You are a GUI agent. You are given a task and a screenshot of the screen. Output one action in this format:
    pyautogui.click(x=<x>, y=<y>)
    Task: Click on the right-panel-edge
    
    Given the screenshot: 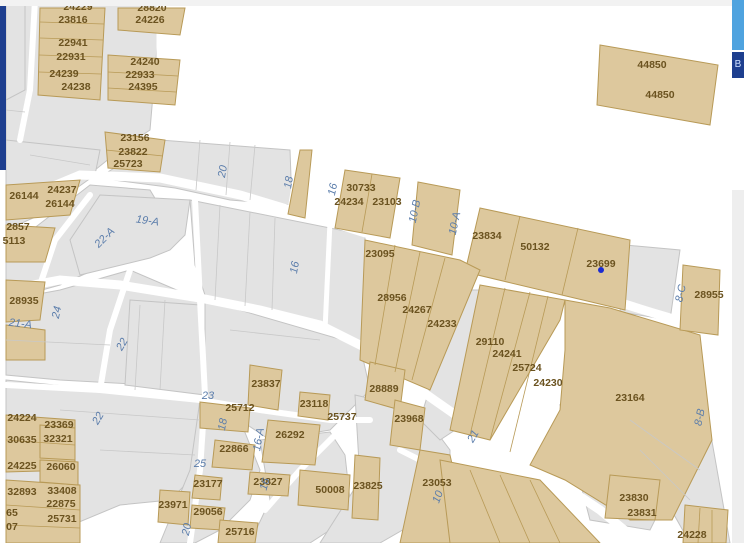 What is the action you would take?
    pyautogui.click(x=738, y=366)
    